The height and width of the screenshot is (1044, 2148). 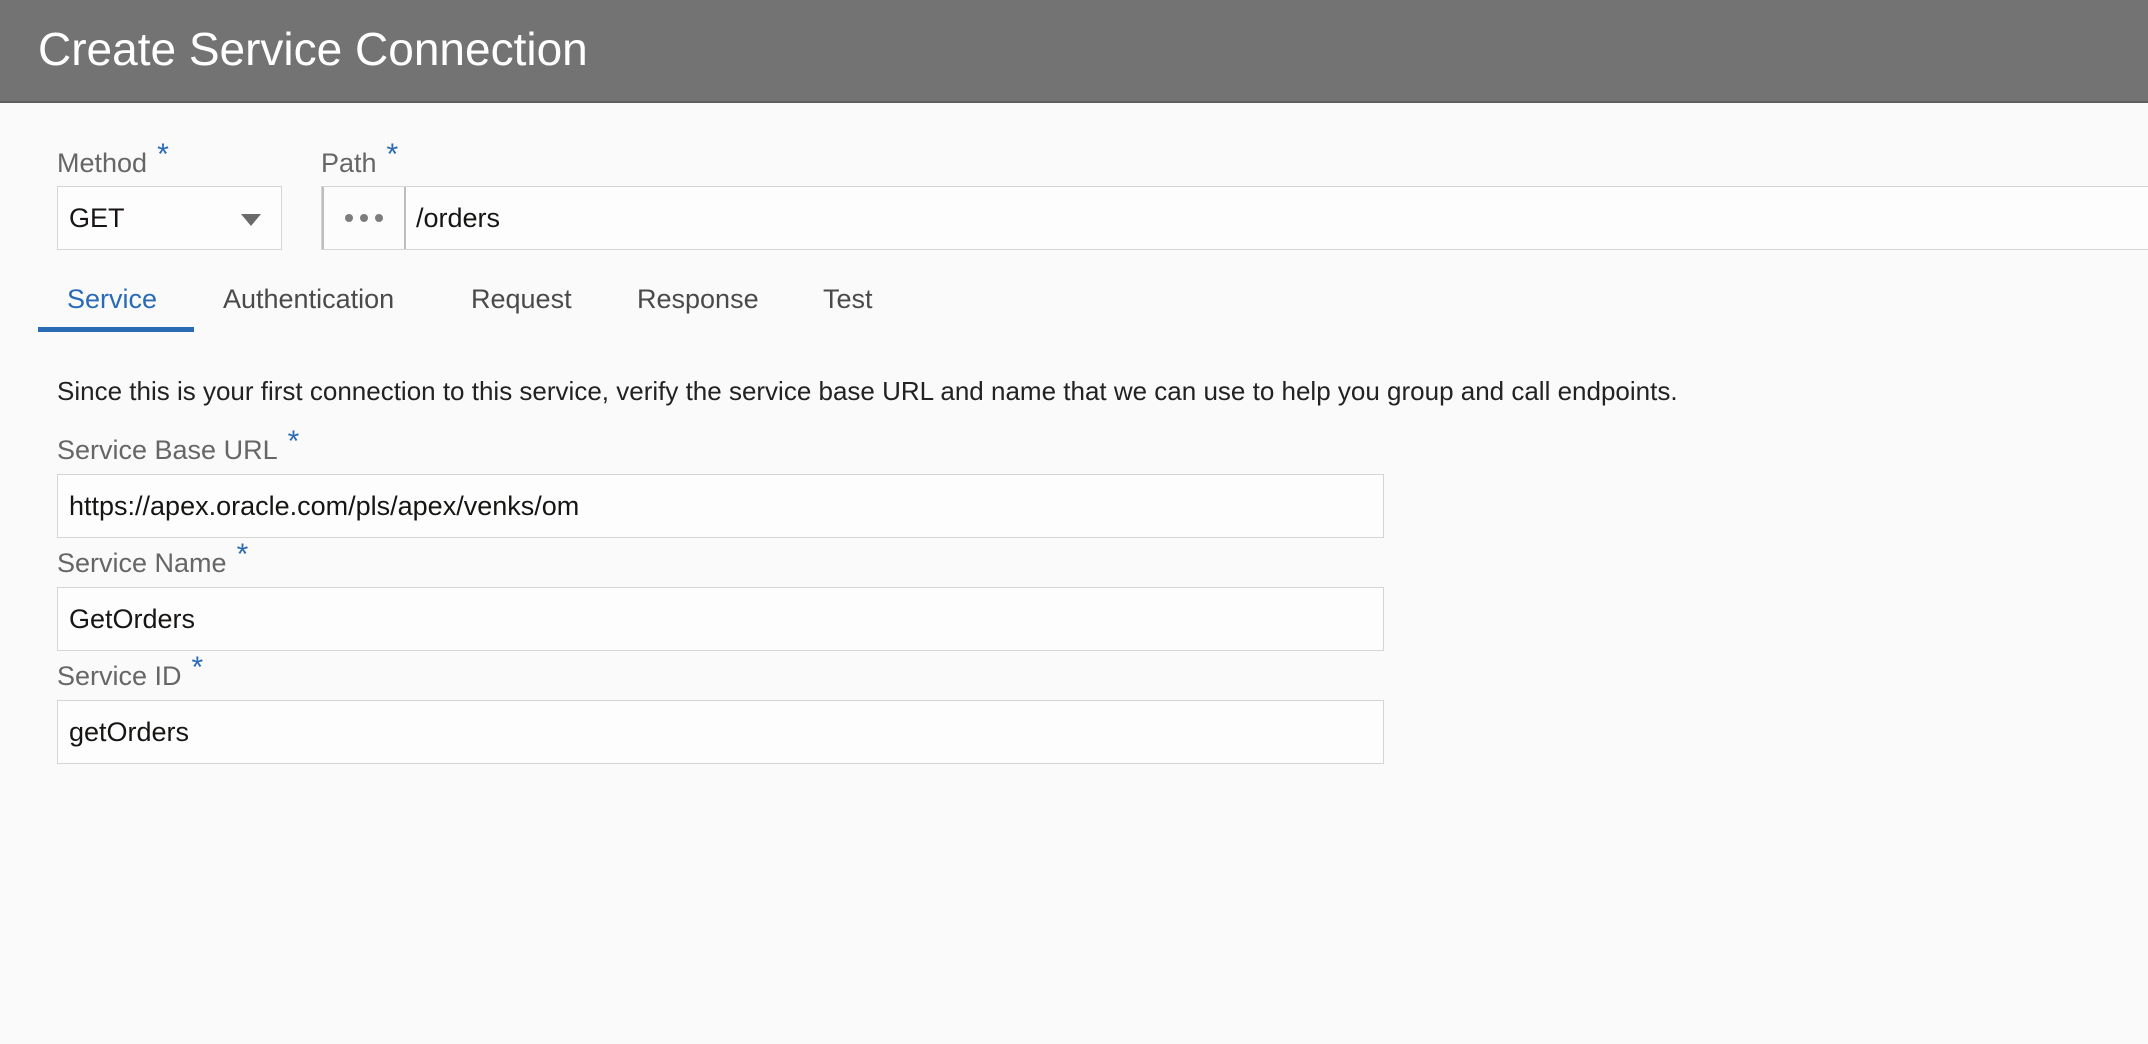 I want to click on method-label: Method *, so click(x=113, y=159).